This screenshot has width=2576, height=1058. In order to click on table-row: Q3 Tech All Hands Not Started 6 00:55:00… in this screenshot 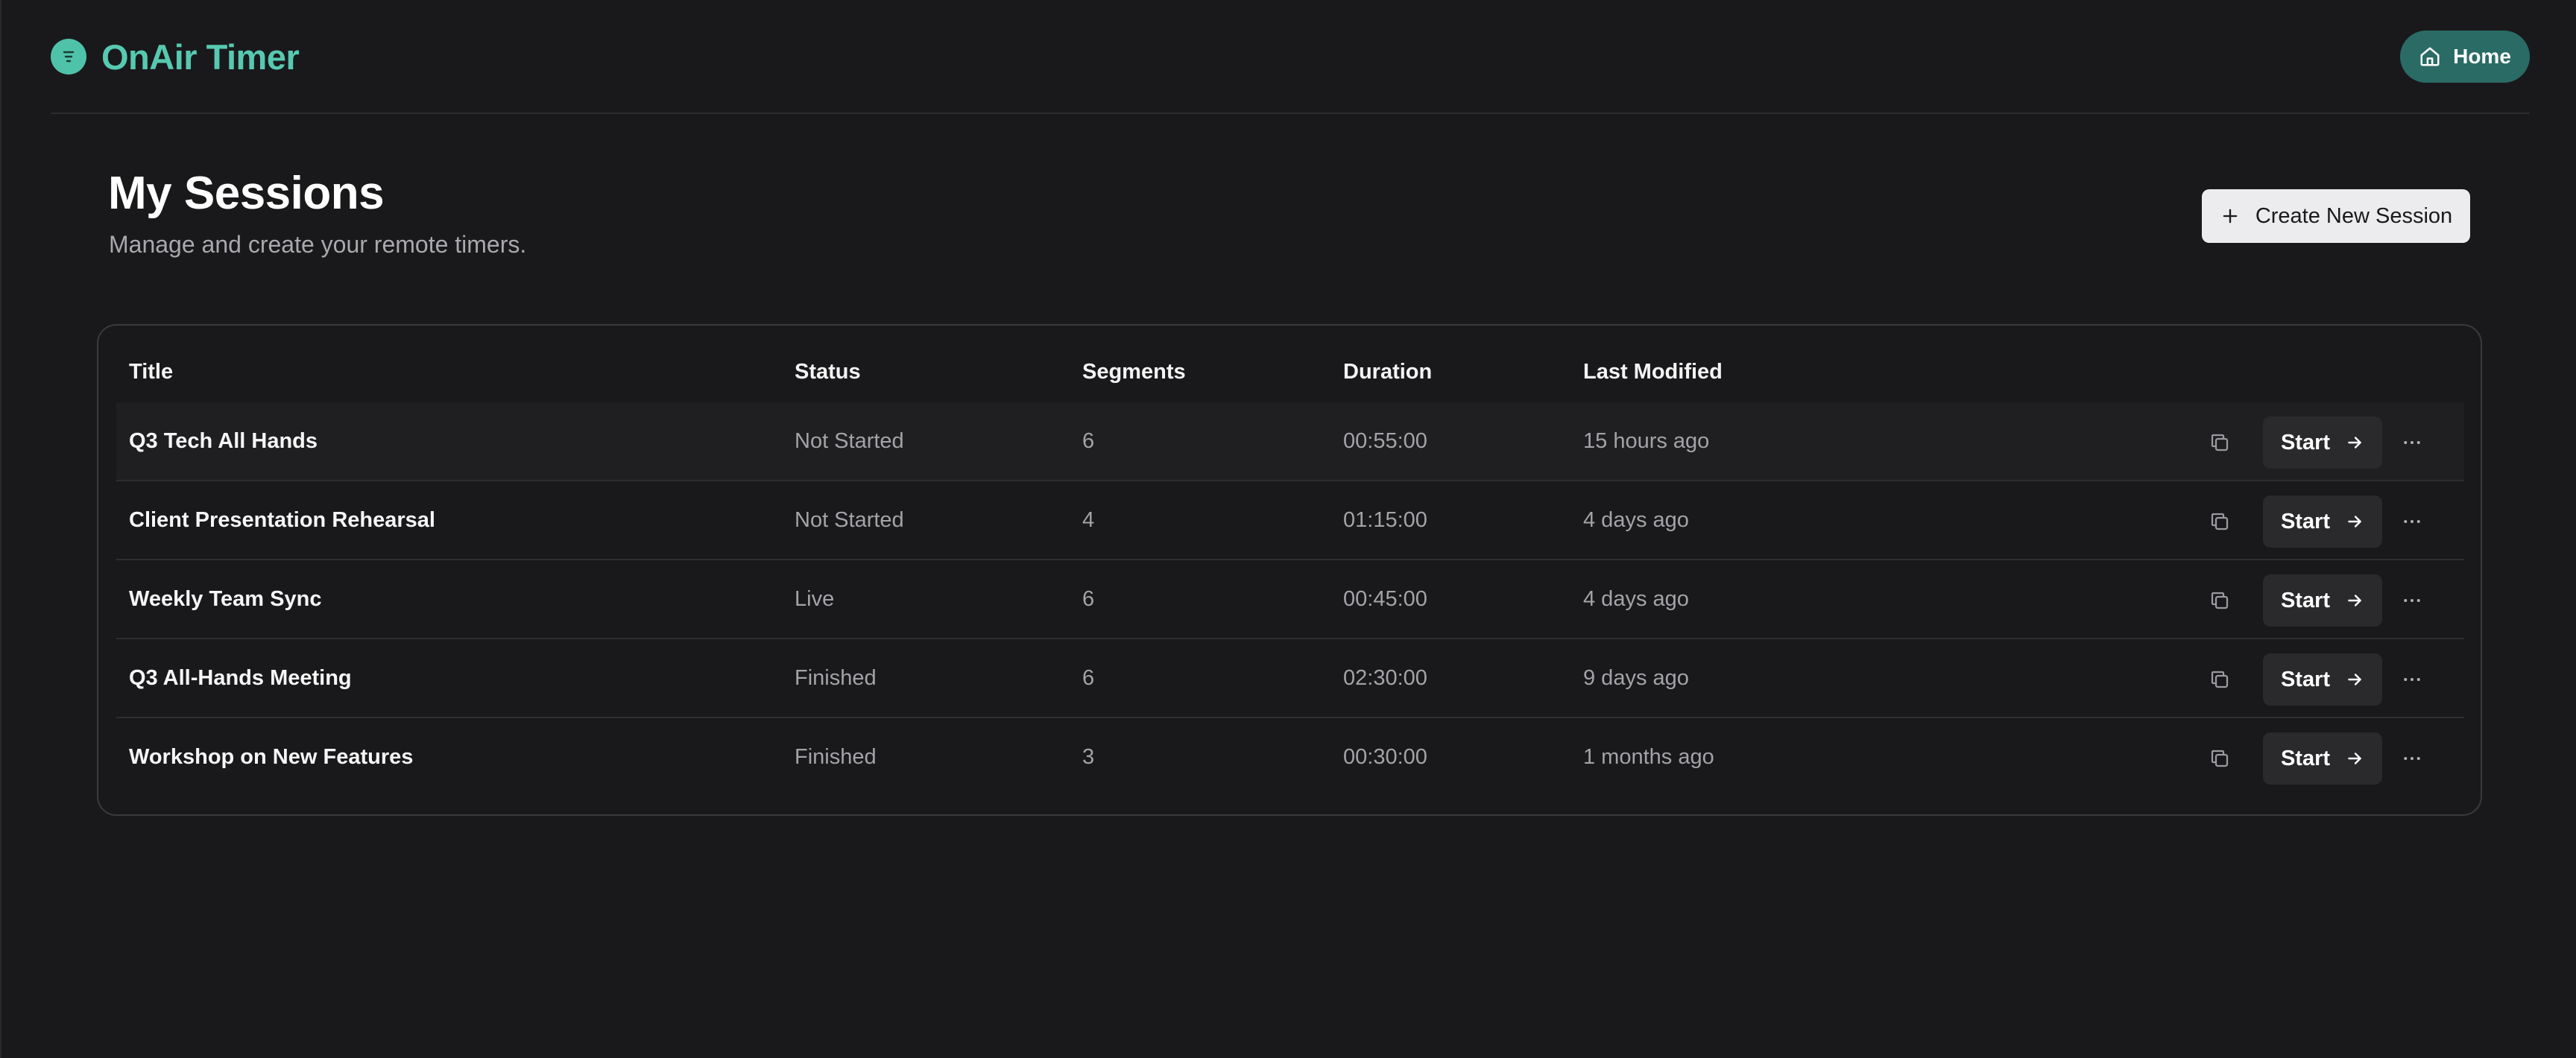, I will do `click(1290, 441)`.